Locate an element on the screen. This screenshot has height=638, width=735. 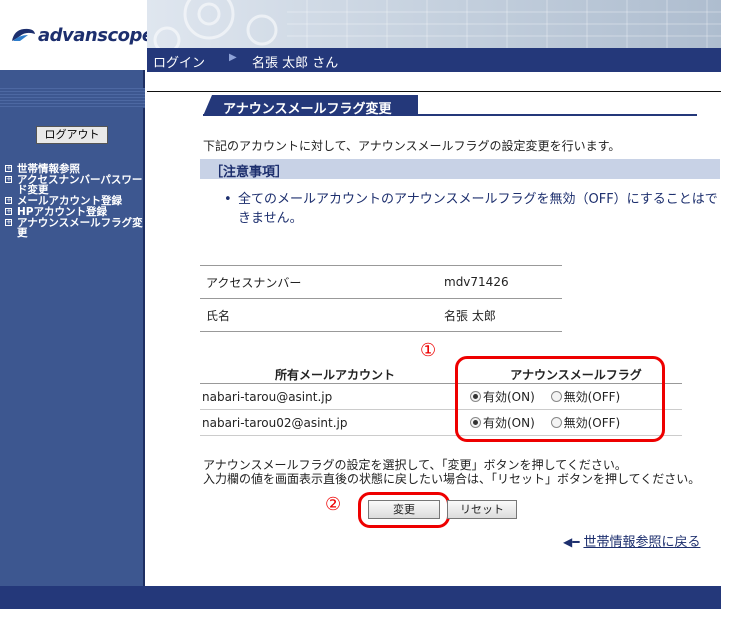
sidebar-item-label: アクセスナンバーパスワード変更 is located at coordinates (80, 185).